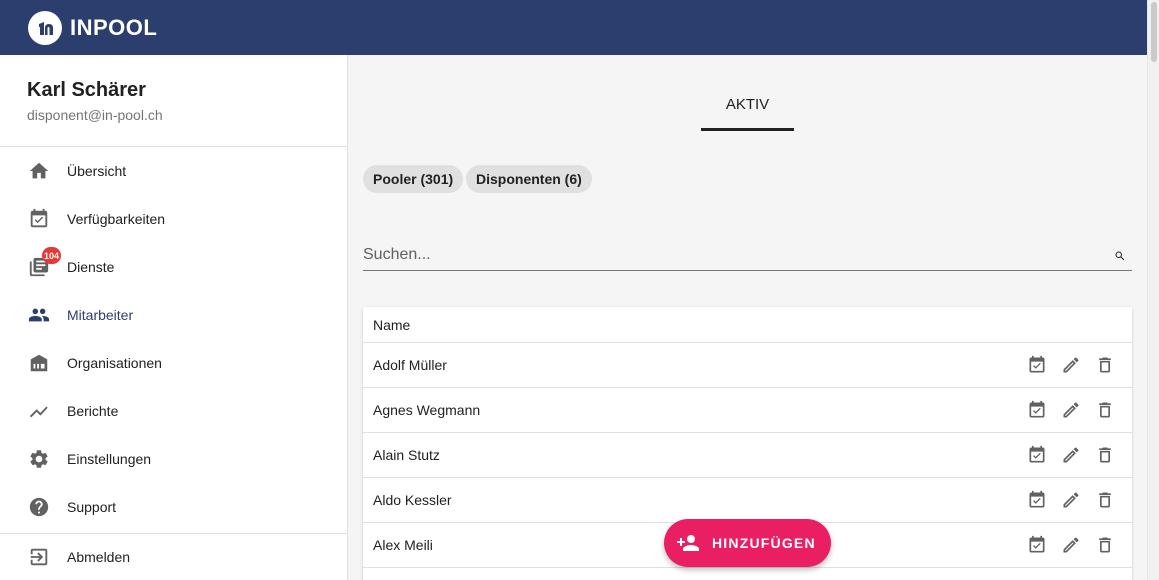 Image resolution: width=1159 pixels, height=580 pixels. What do you see at coordinates (39, 507) in the screenshot?
I see `help-icon` at bounding box center [39, 507].